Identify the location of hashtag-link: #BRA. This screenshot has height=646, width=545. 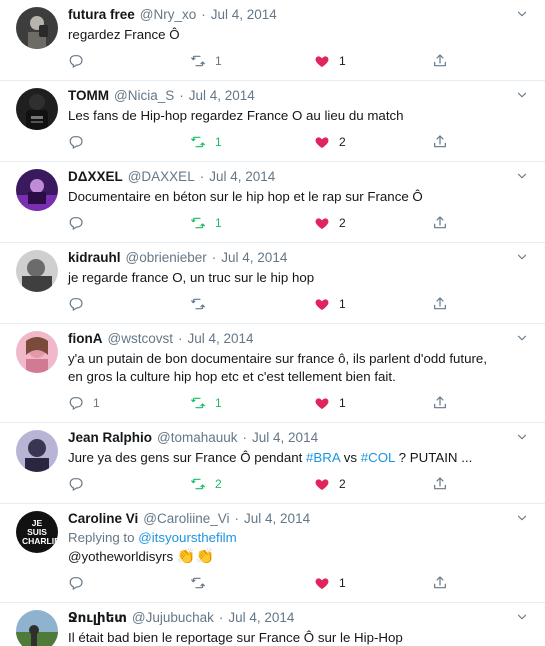
(323, 457).